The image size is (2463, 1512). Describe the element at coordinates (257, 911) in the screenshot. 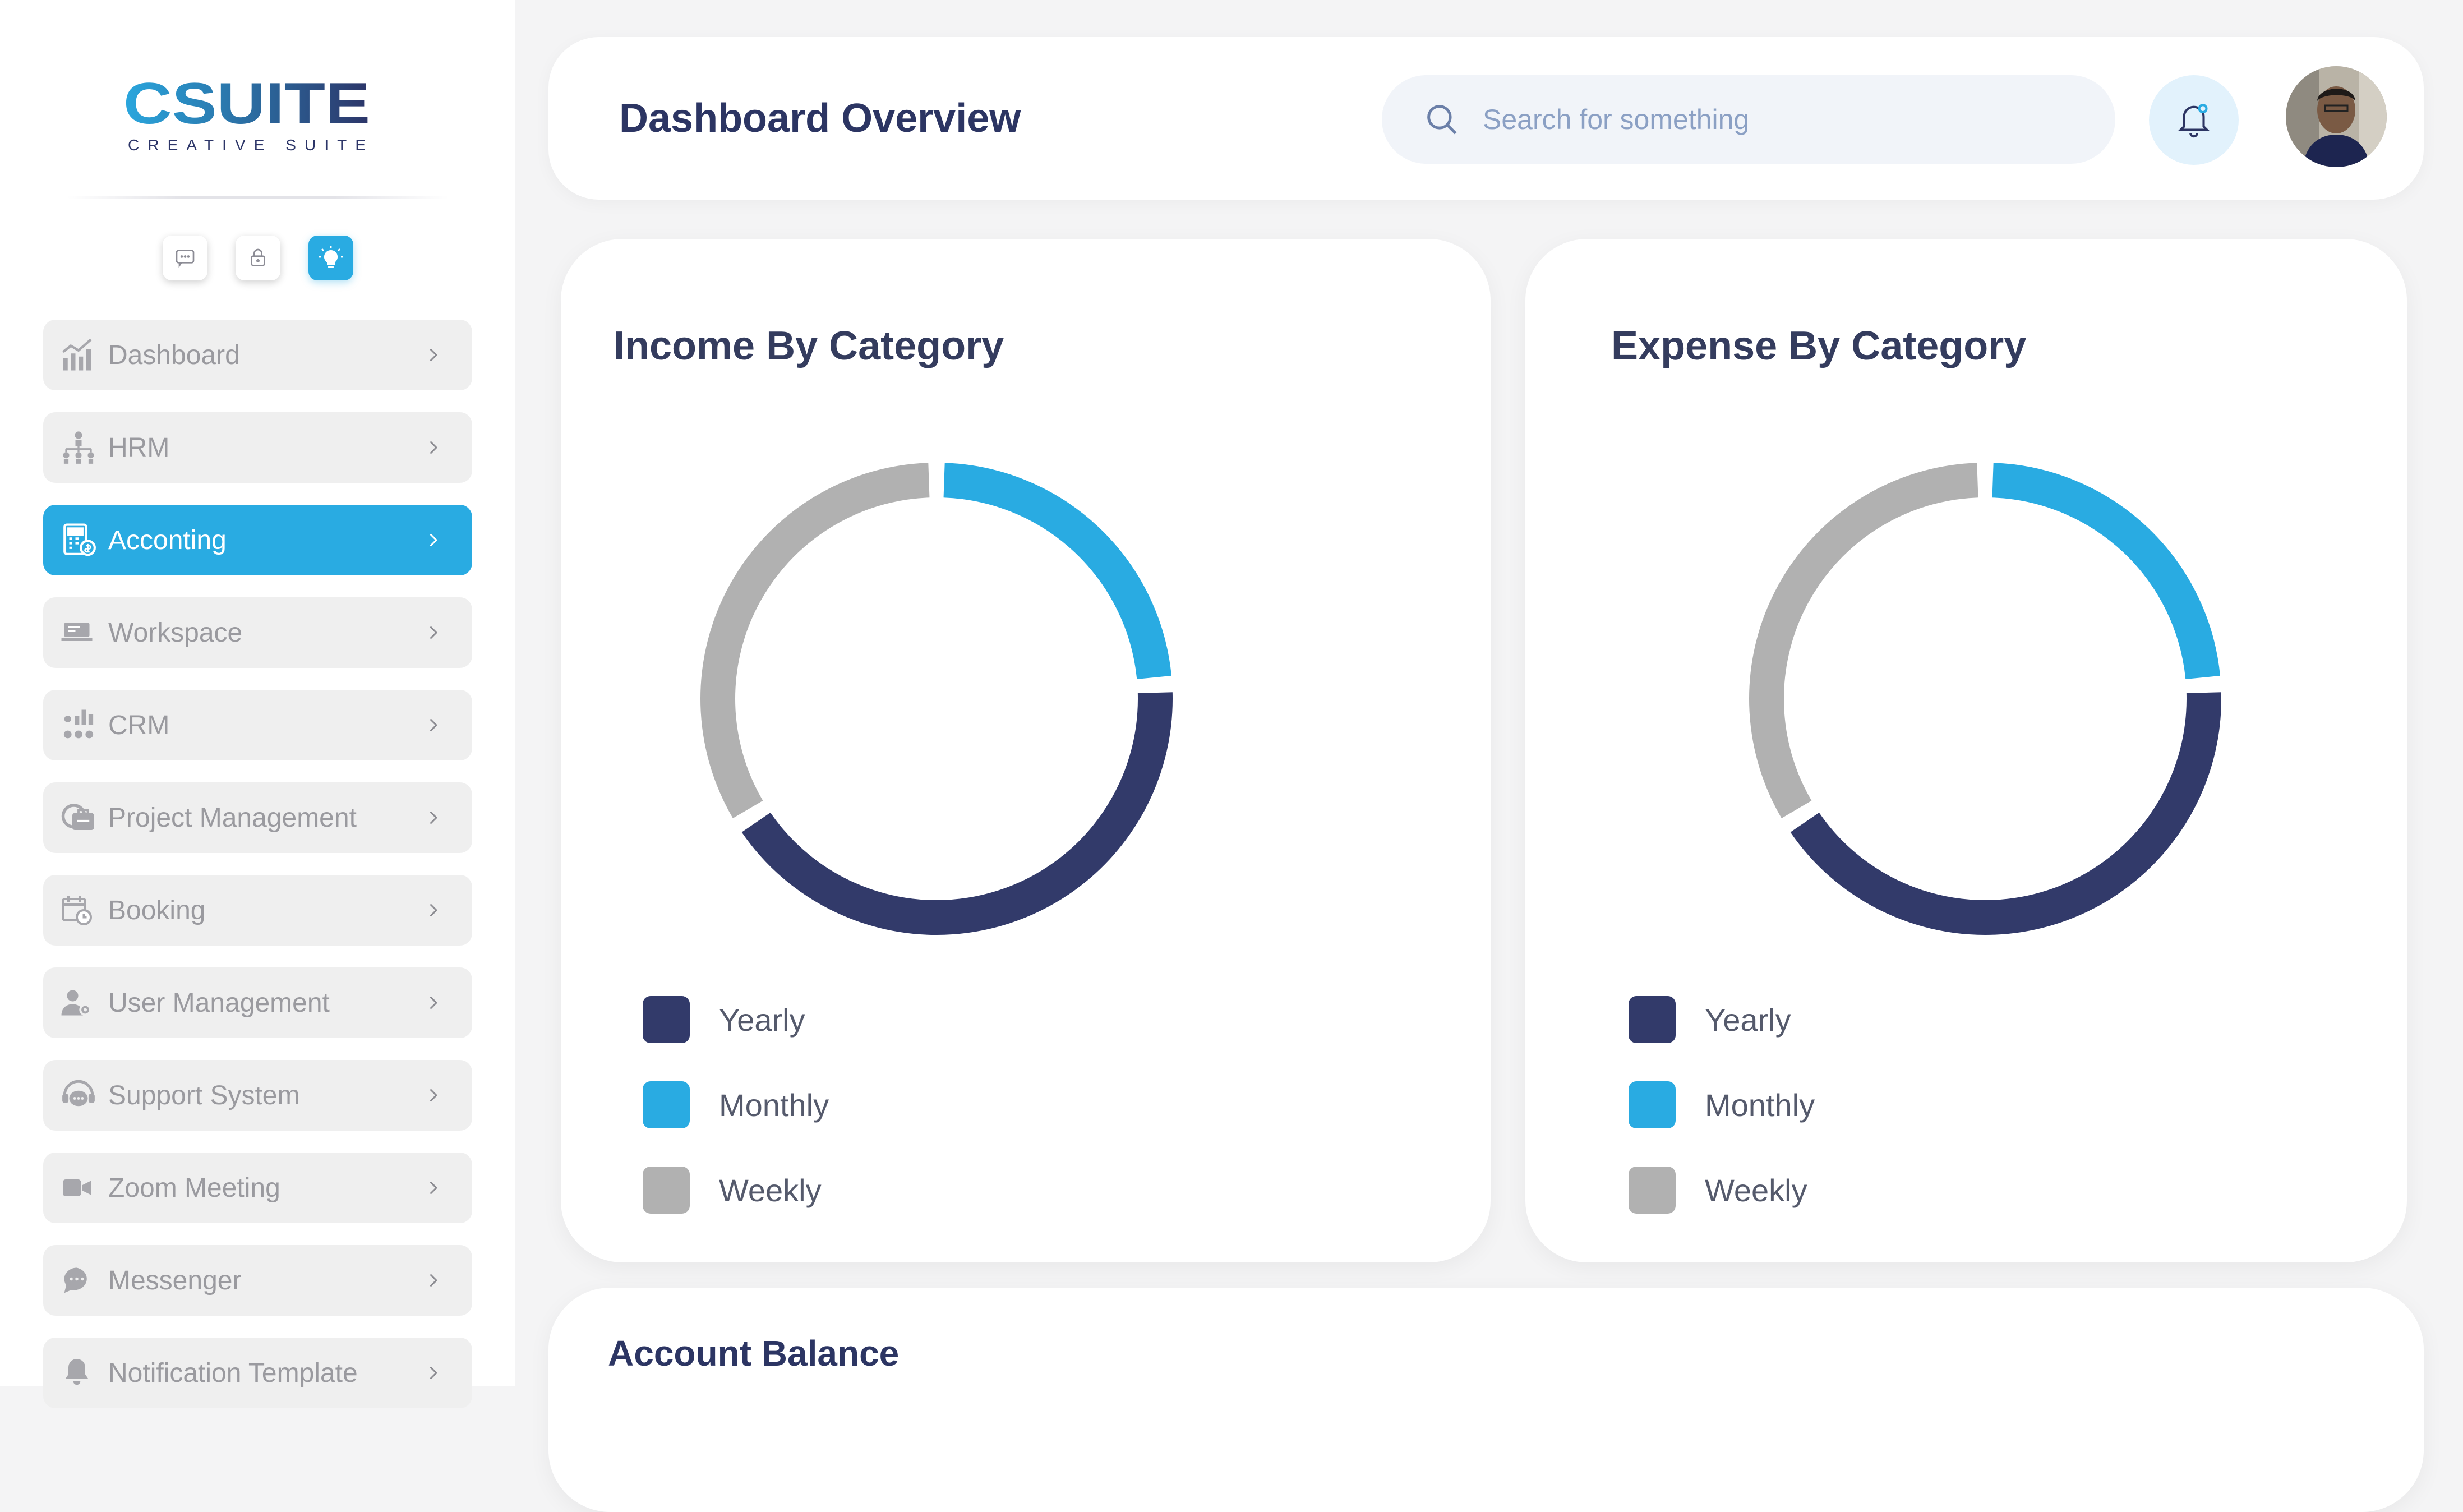

I see `sidebar-item-booking: Booking` at that location.